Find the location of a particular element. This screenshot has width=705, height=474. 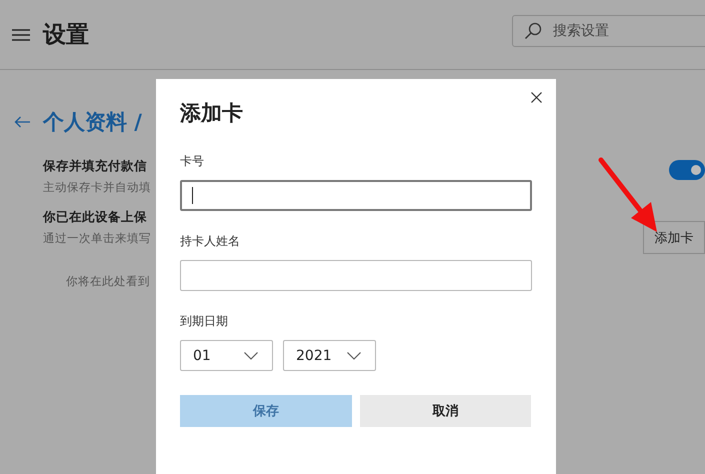

menu-icon is located at coordinates (21, 34).